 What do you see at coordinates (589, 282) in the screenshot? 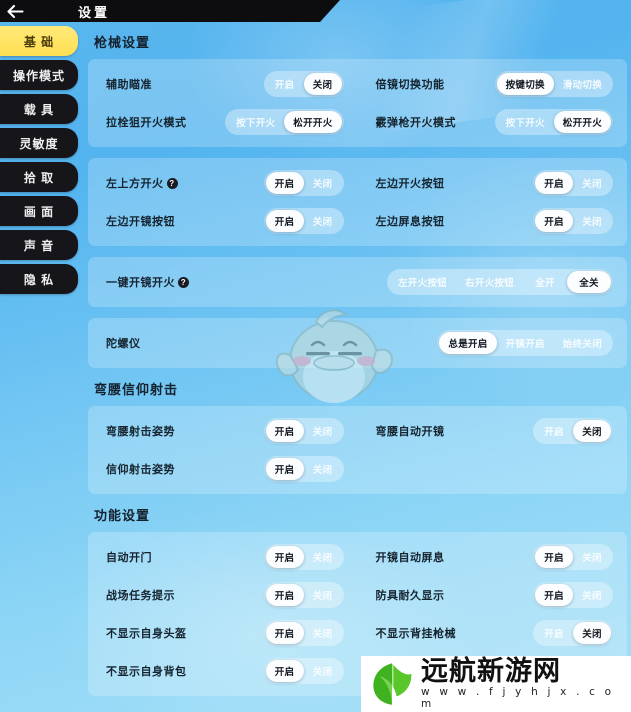
I see `segment-option-selected: 全关` at bounding box center [589, 282].